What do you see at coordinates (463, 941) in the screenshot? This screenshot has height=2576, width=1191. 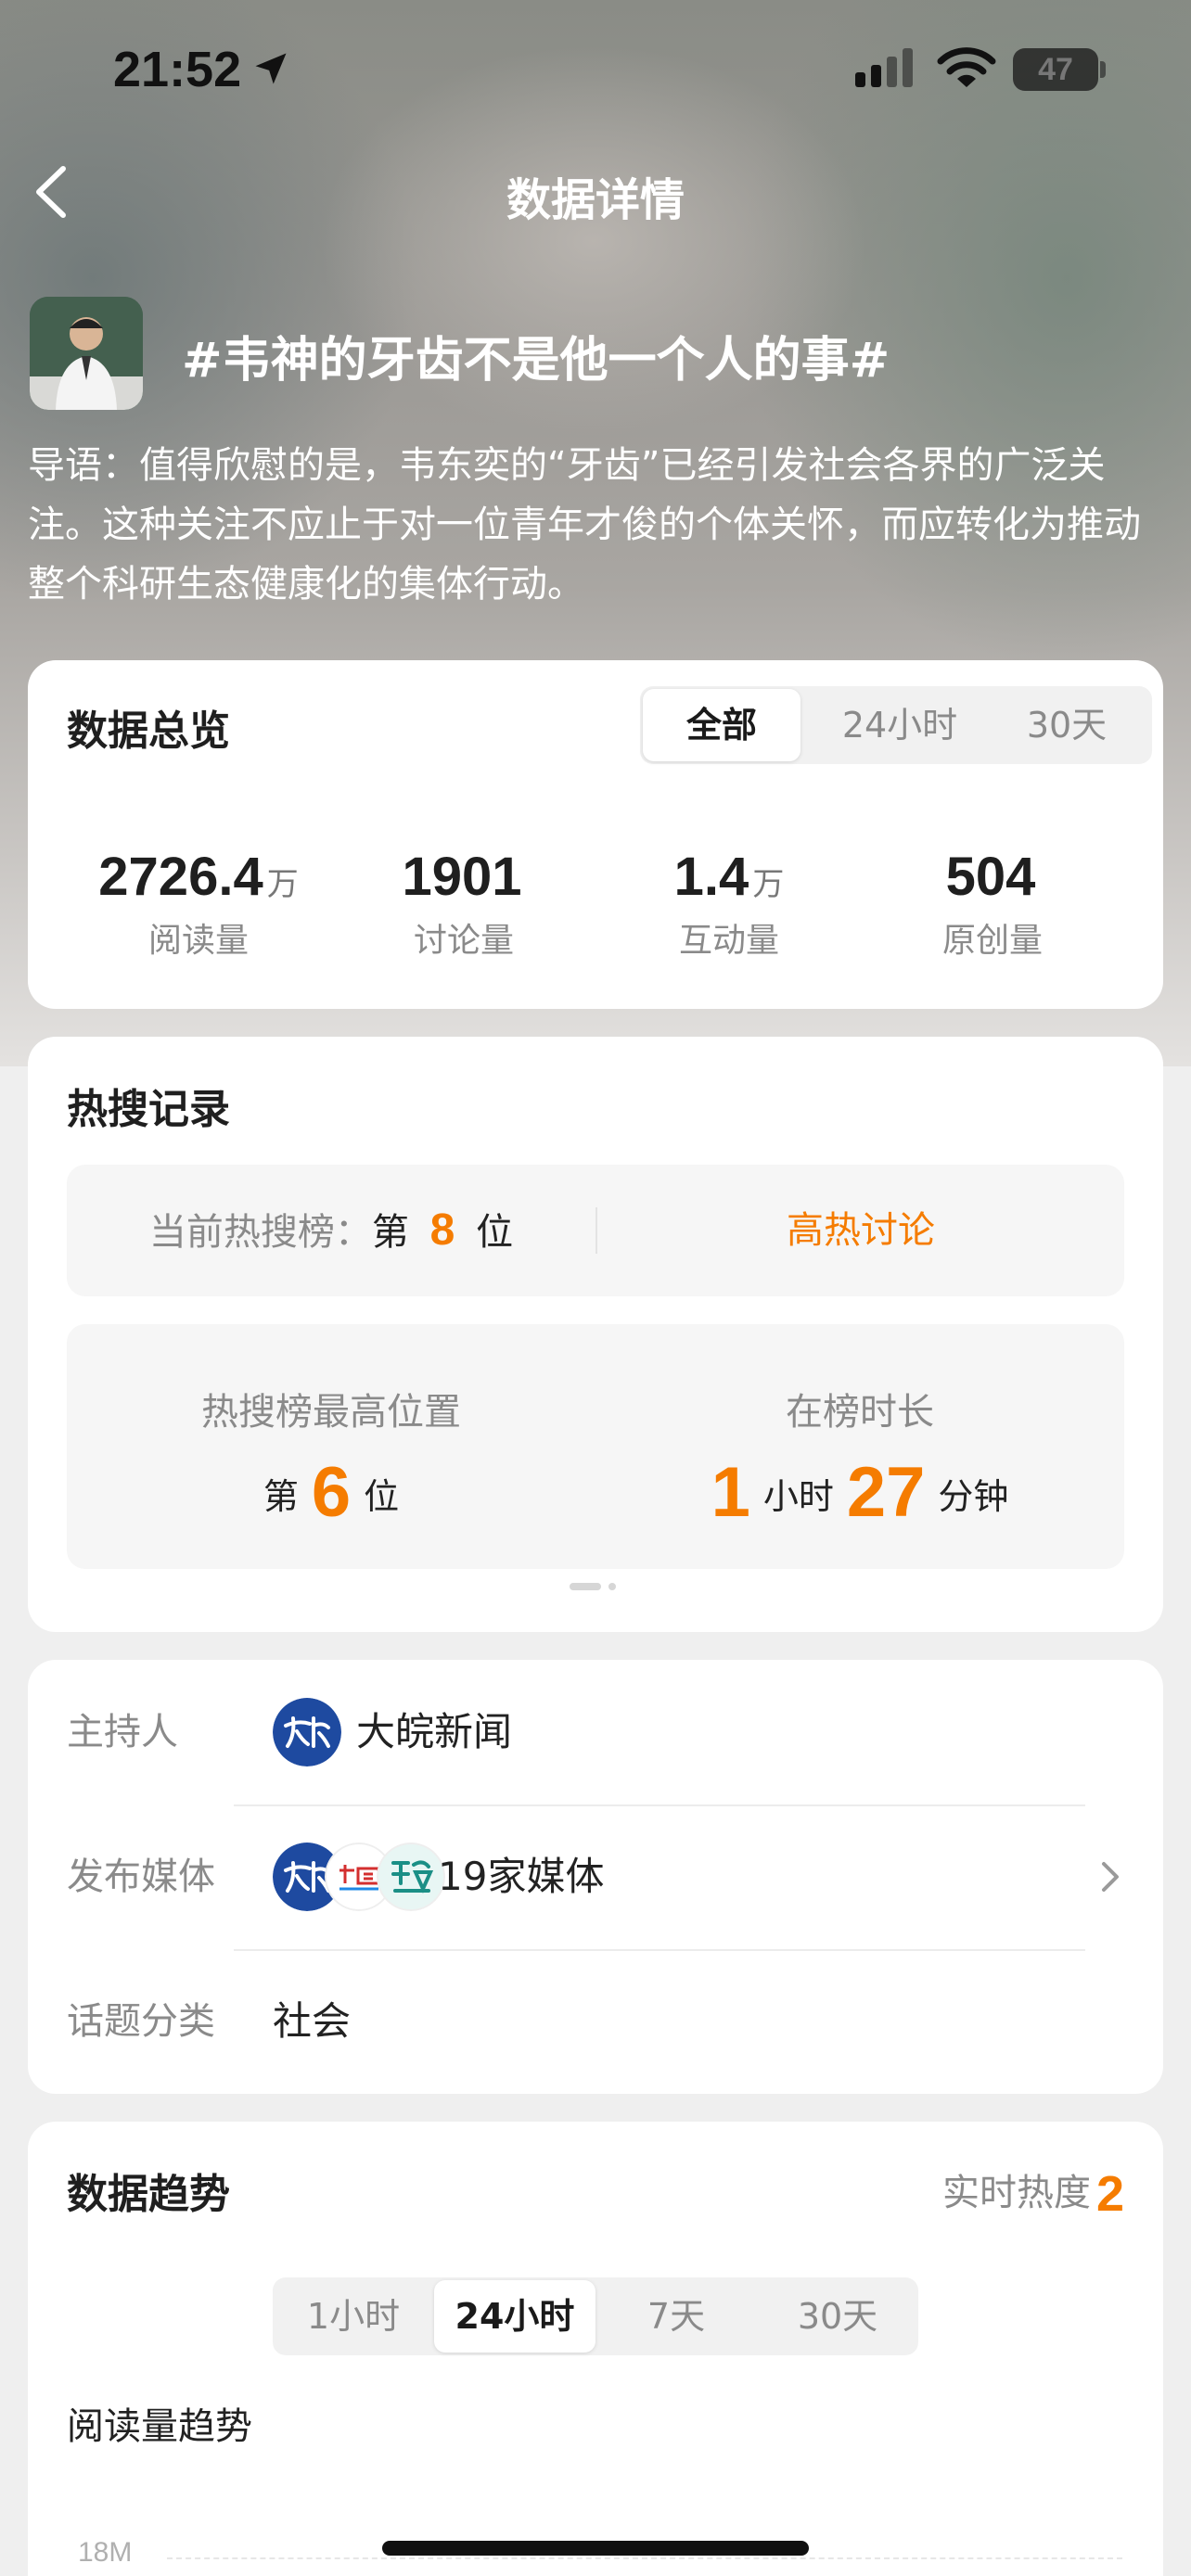 I see `stat-discussions-label: 讨论量` at bounding box center [463, 941].